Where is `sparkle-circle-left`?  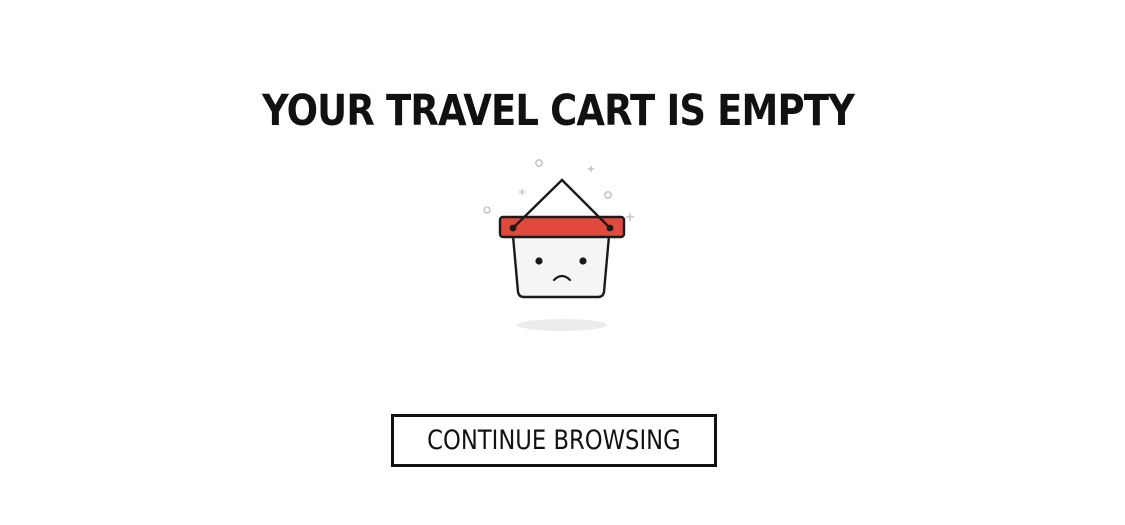
sparkle-circle-left is located at coordinates (487, 210).